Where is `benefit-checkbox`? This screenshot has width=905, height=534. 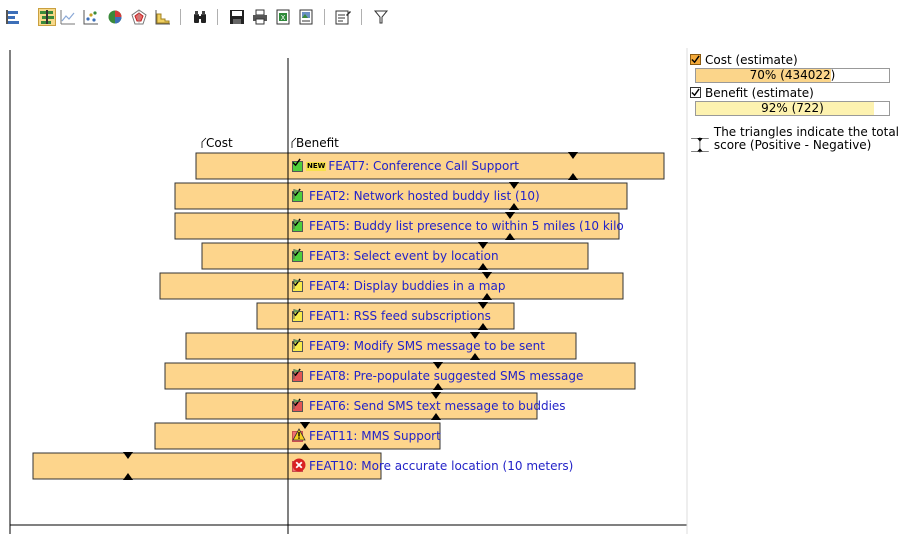 benefit-checkbox is located at coordinates (695, 92).